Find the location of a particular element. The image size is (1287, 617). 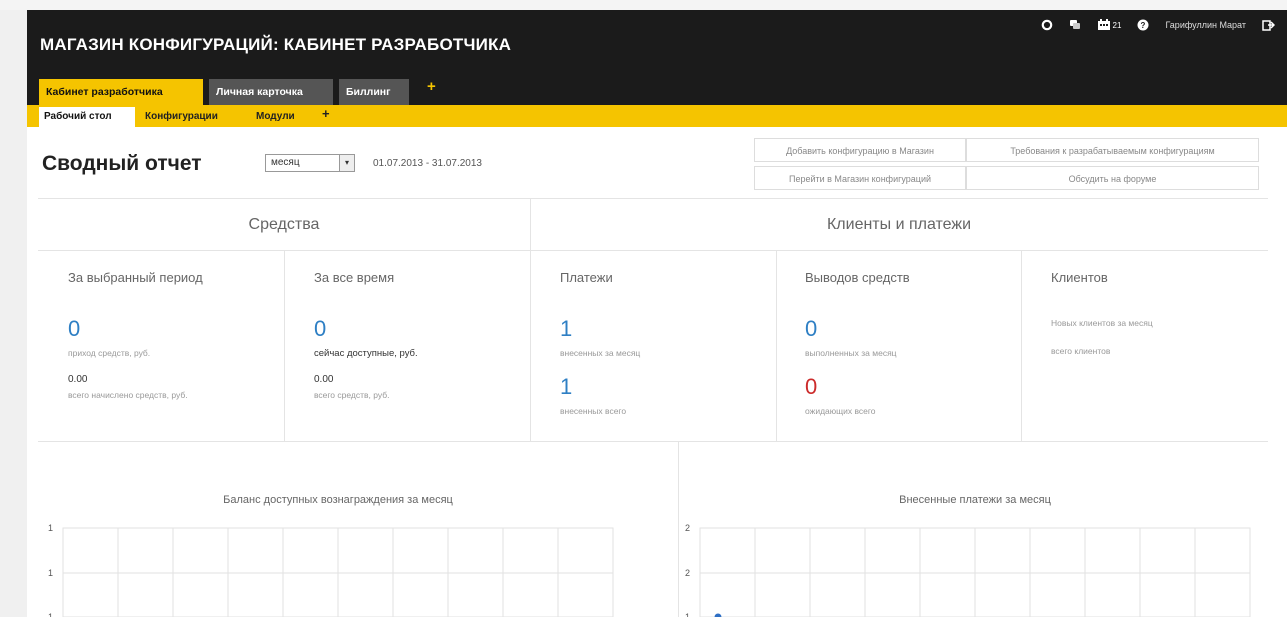

forum-link: Обсудить на форуме is located at coordinates (1112, 178).